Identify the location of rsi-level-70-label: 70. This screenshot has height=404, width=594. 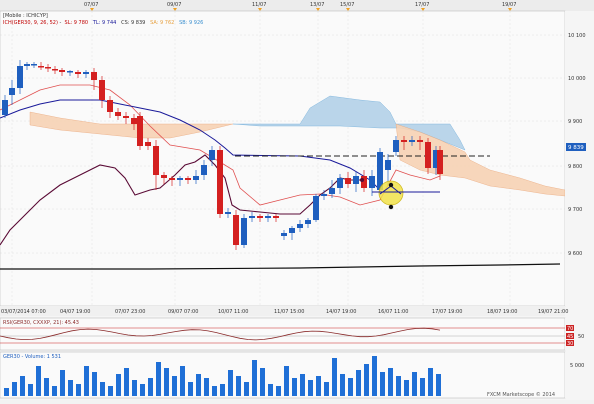
(570, 329).